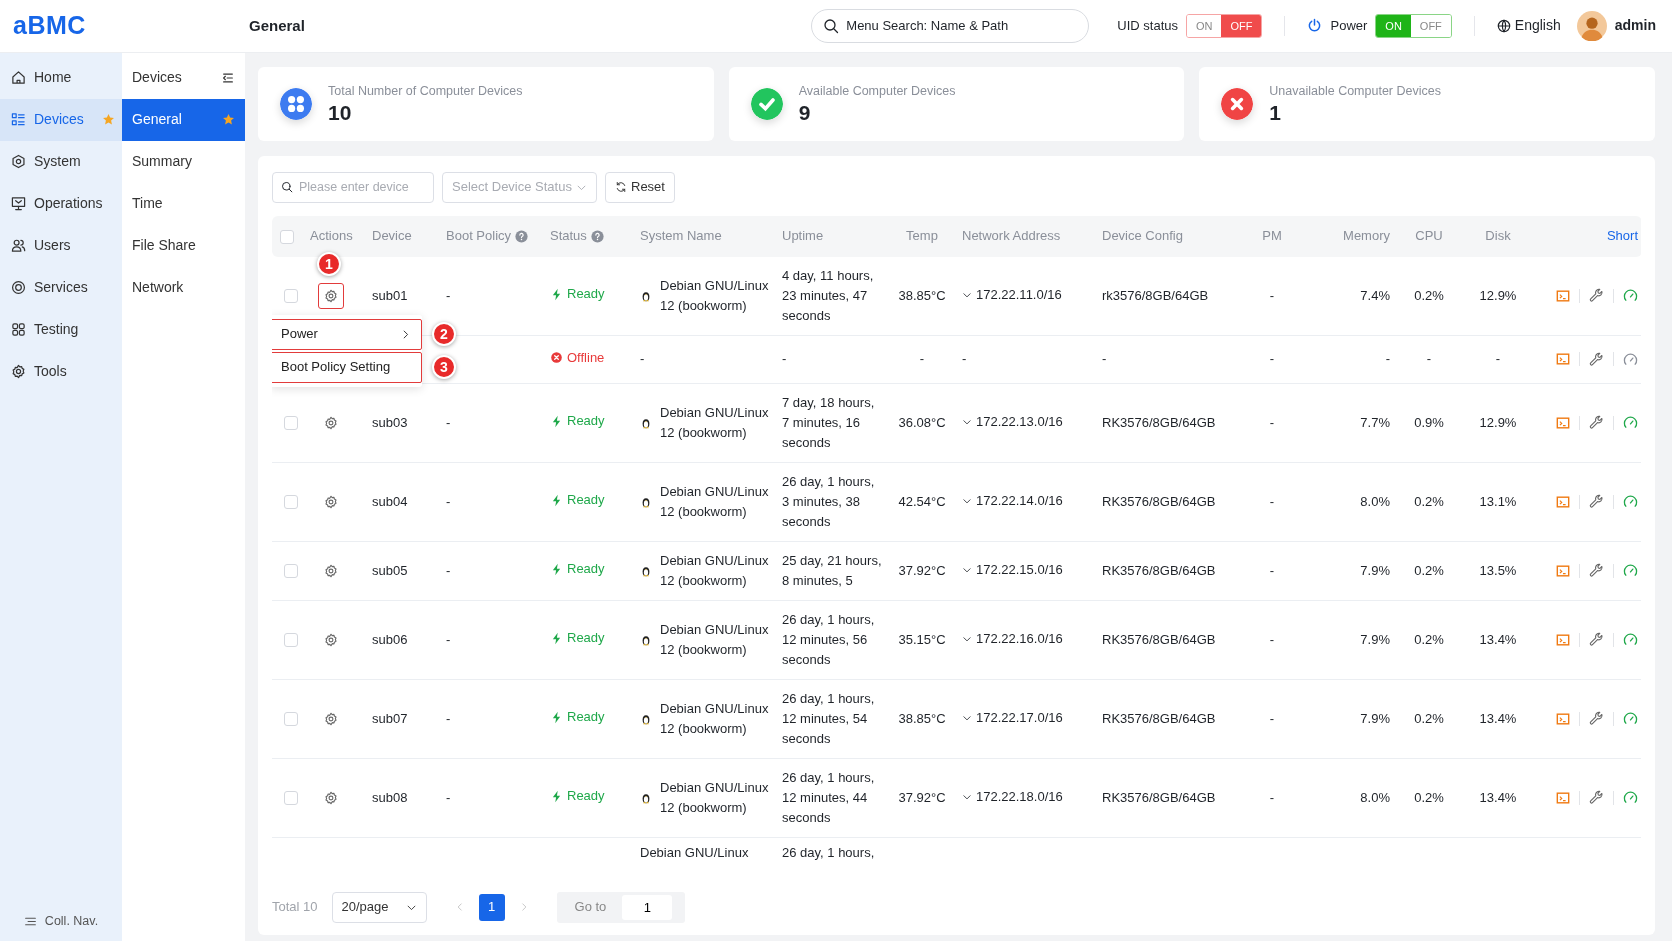  What do you see at coordinates (1019, 797) in the screenshot?
I see `network-address: 172.22.18.0/16` at bounding box center [1019, 797].